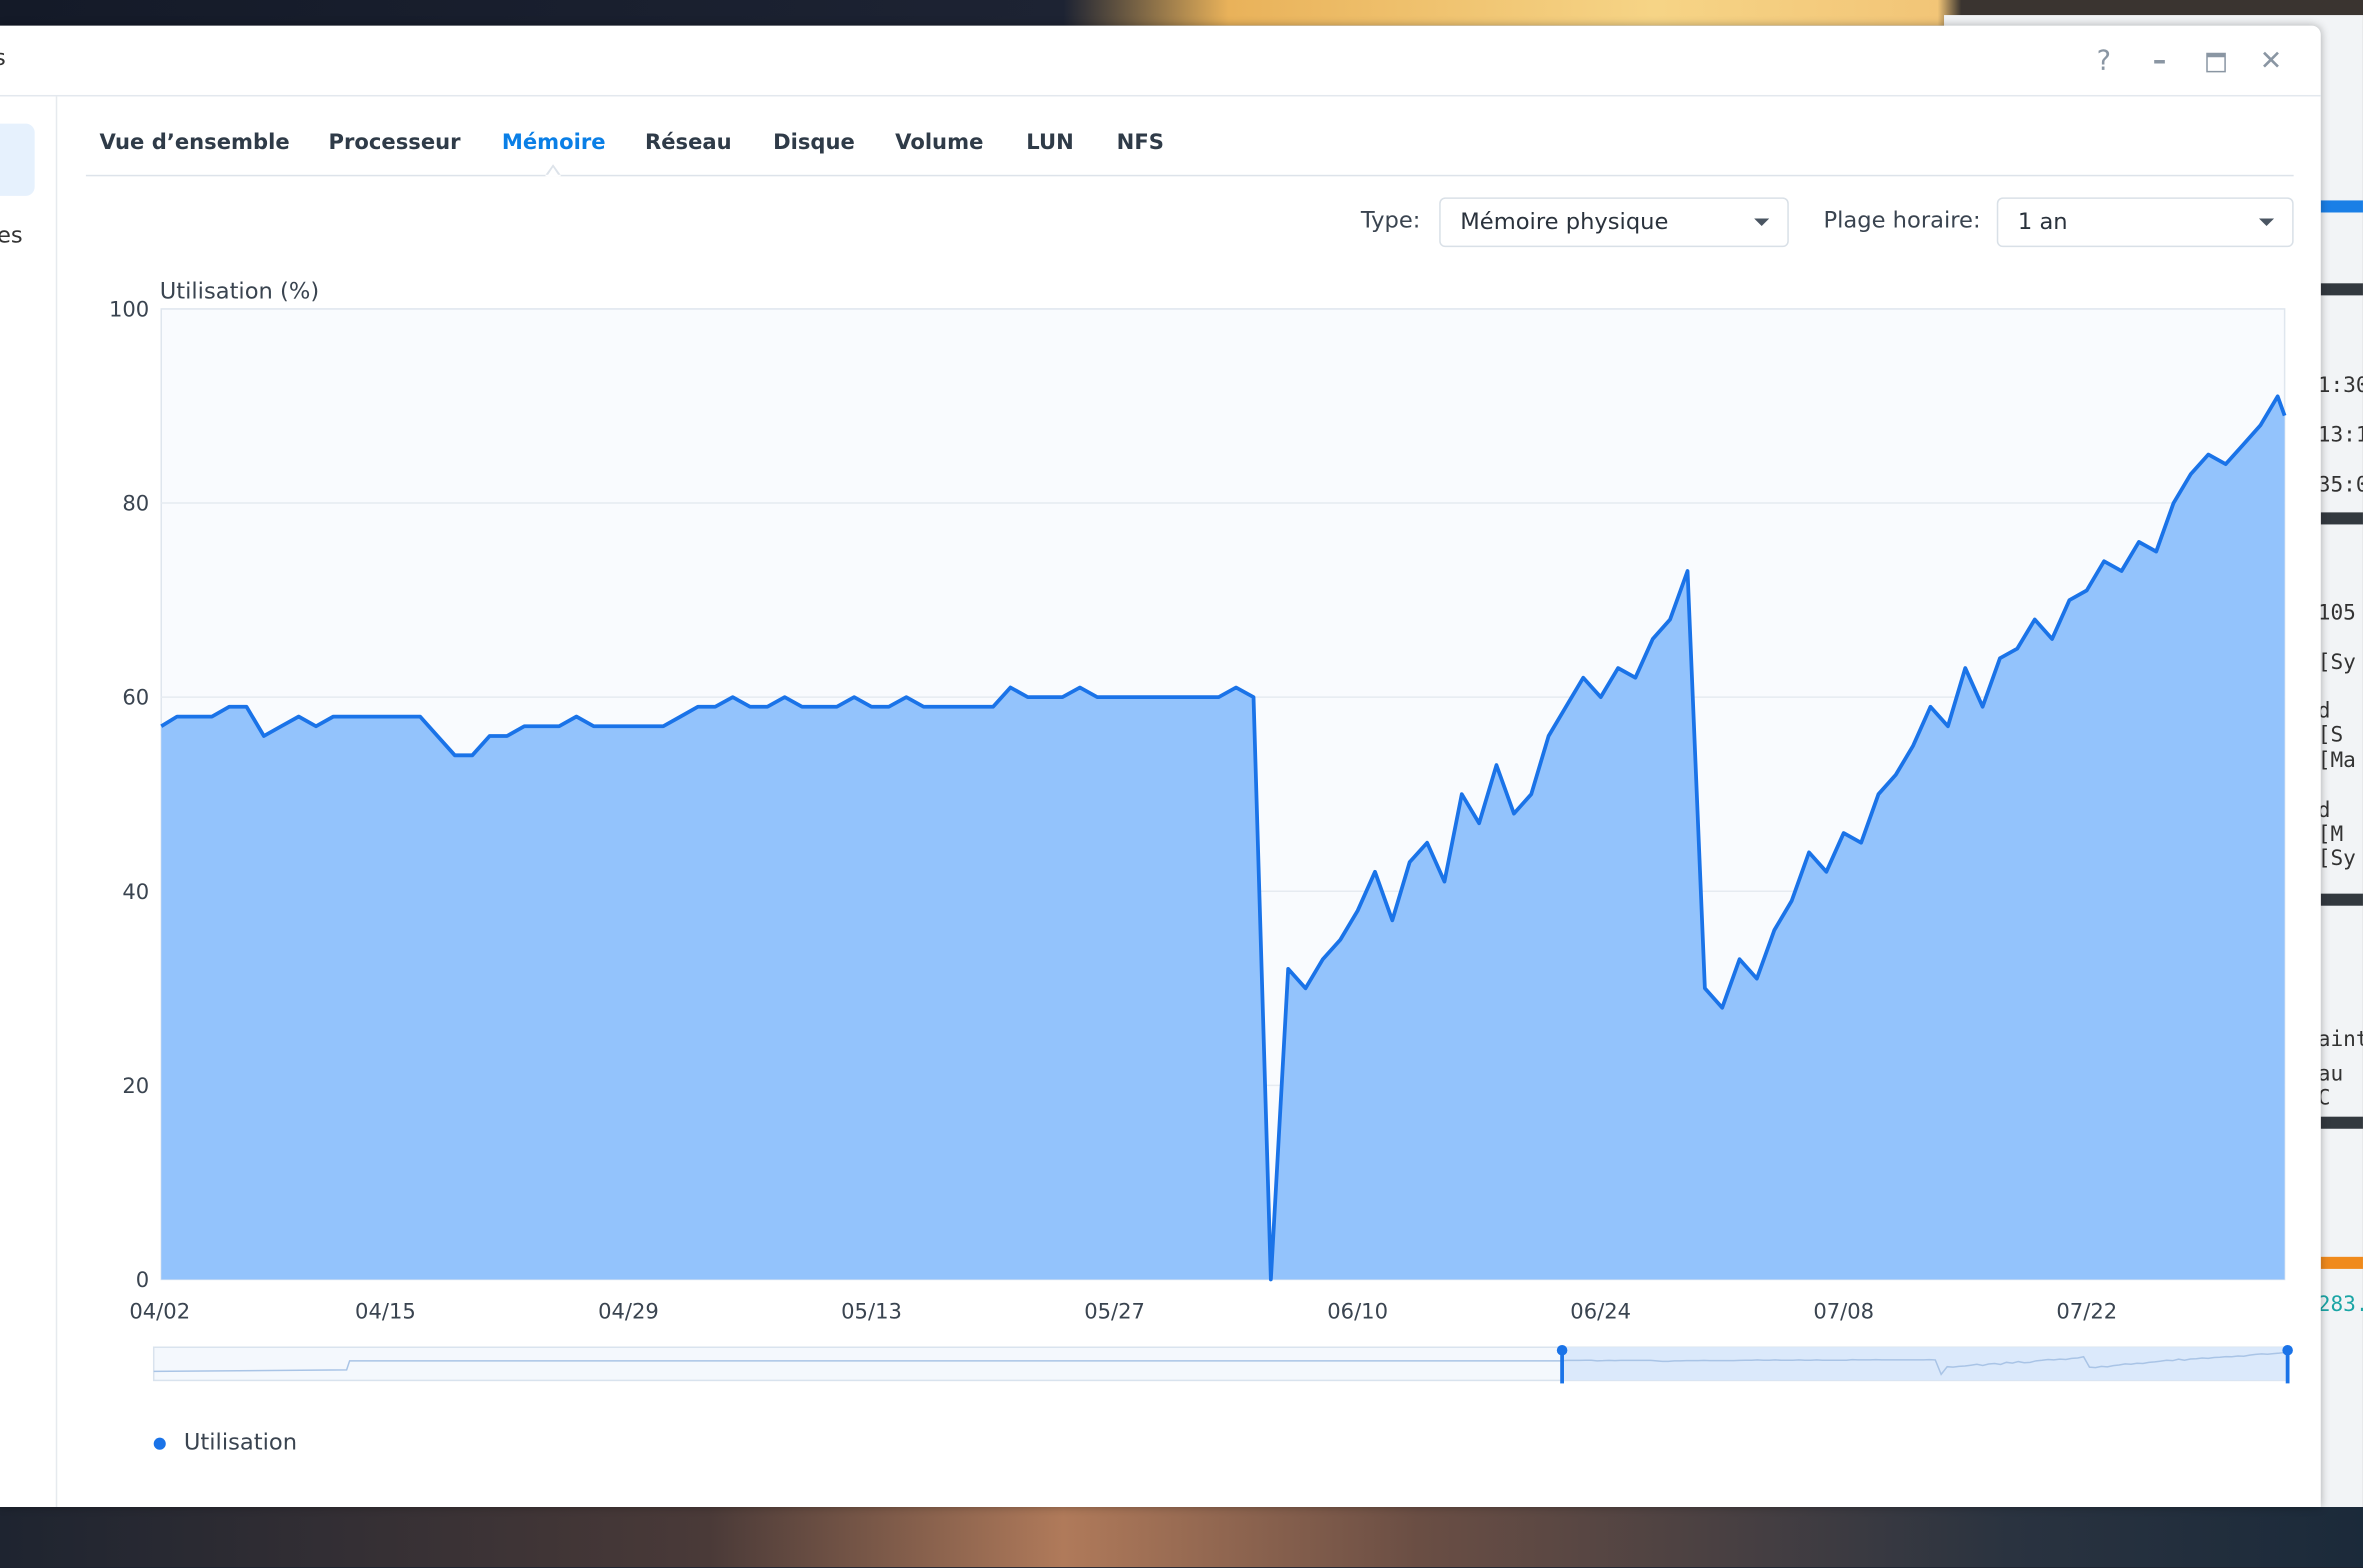 Image resolution: width=2363 pixels, height=1568 pixels. What do you see at coordinates (142, 1279) in the screenshot?
I see `y-tick-label: 0` at bounding box center [142, 1279].